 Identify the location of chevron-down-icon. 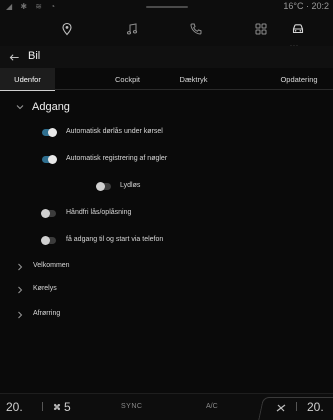
(20, 107).